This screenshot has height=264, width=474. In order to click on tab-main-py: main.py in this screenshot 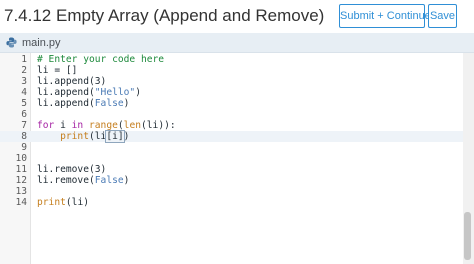, I will do `click(35, 42)`.